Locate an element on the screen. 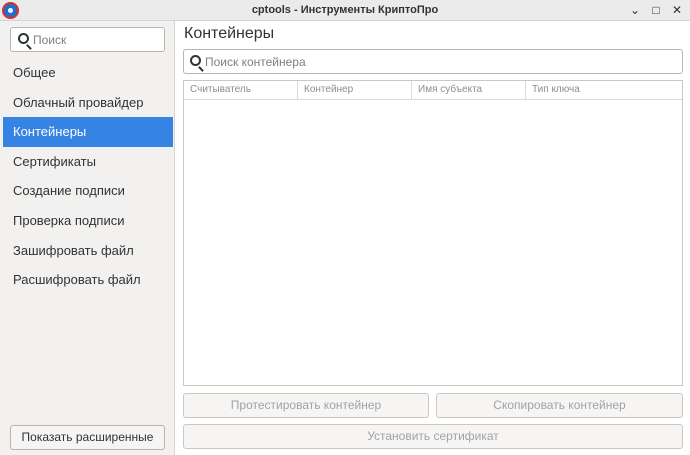  container-search-placeholder: Поиск контейнера is located at coordinates (255, 62).